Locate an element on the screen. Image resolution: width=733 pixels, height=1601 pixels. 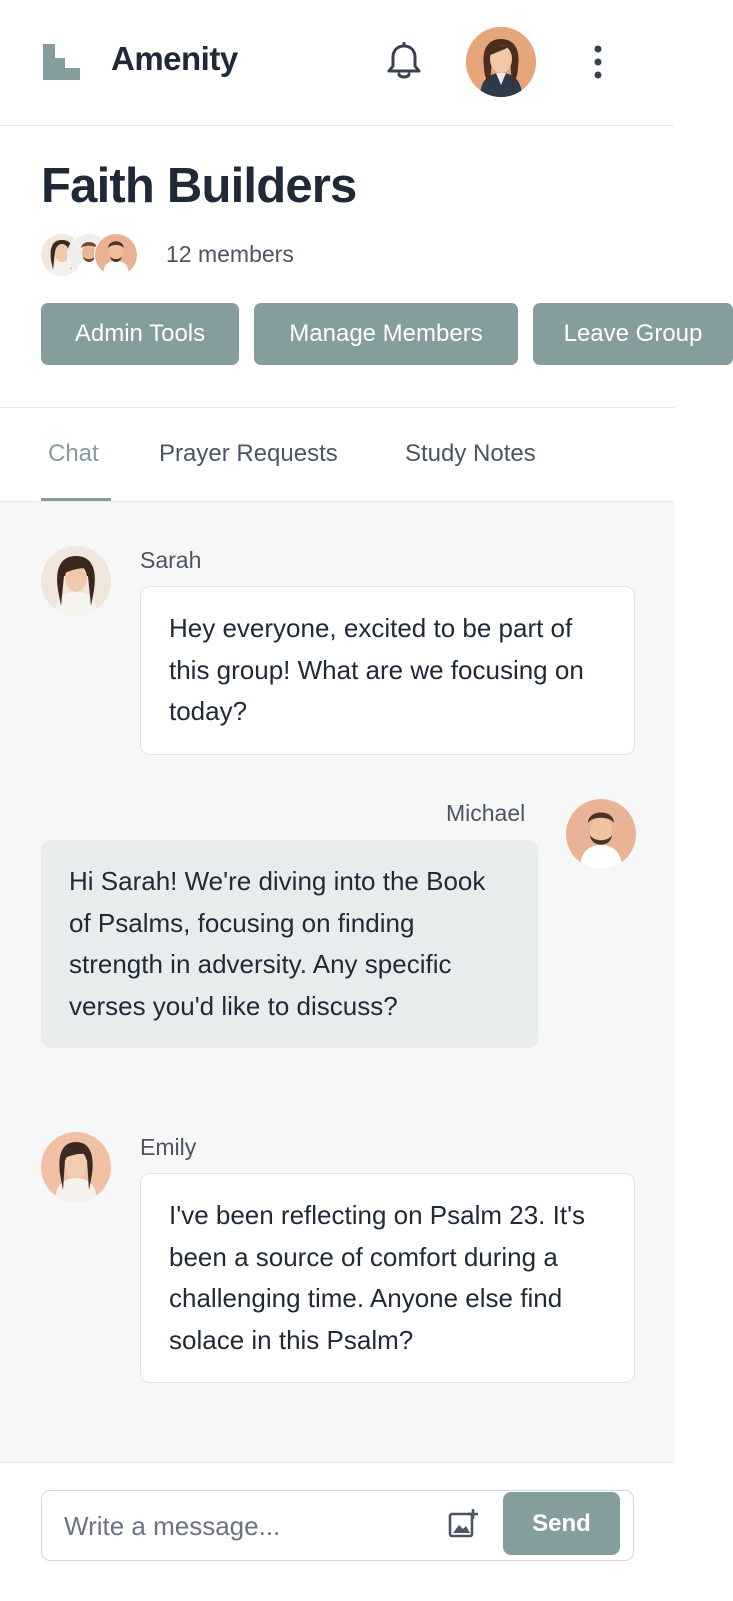
sender-name: Emily is located at coordinates (168, 1147).